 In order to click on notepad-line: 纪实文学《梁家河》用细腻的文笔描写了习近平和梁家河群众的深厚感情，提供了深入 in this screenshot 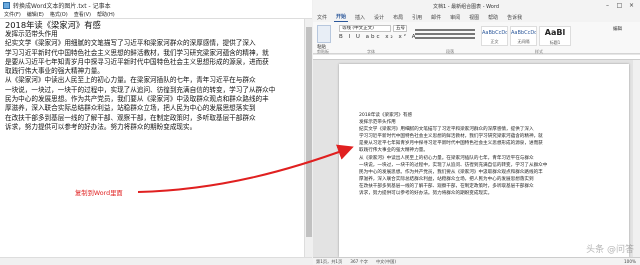, I will do `click(130, 43)`.